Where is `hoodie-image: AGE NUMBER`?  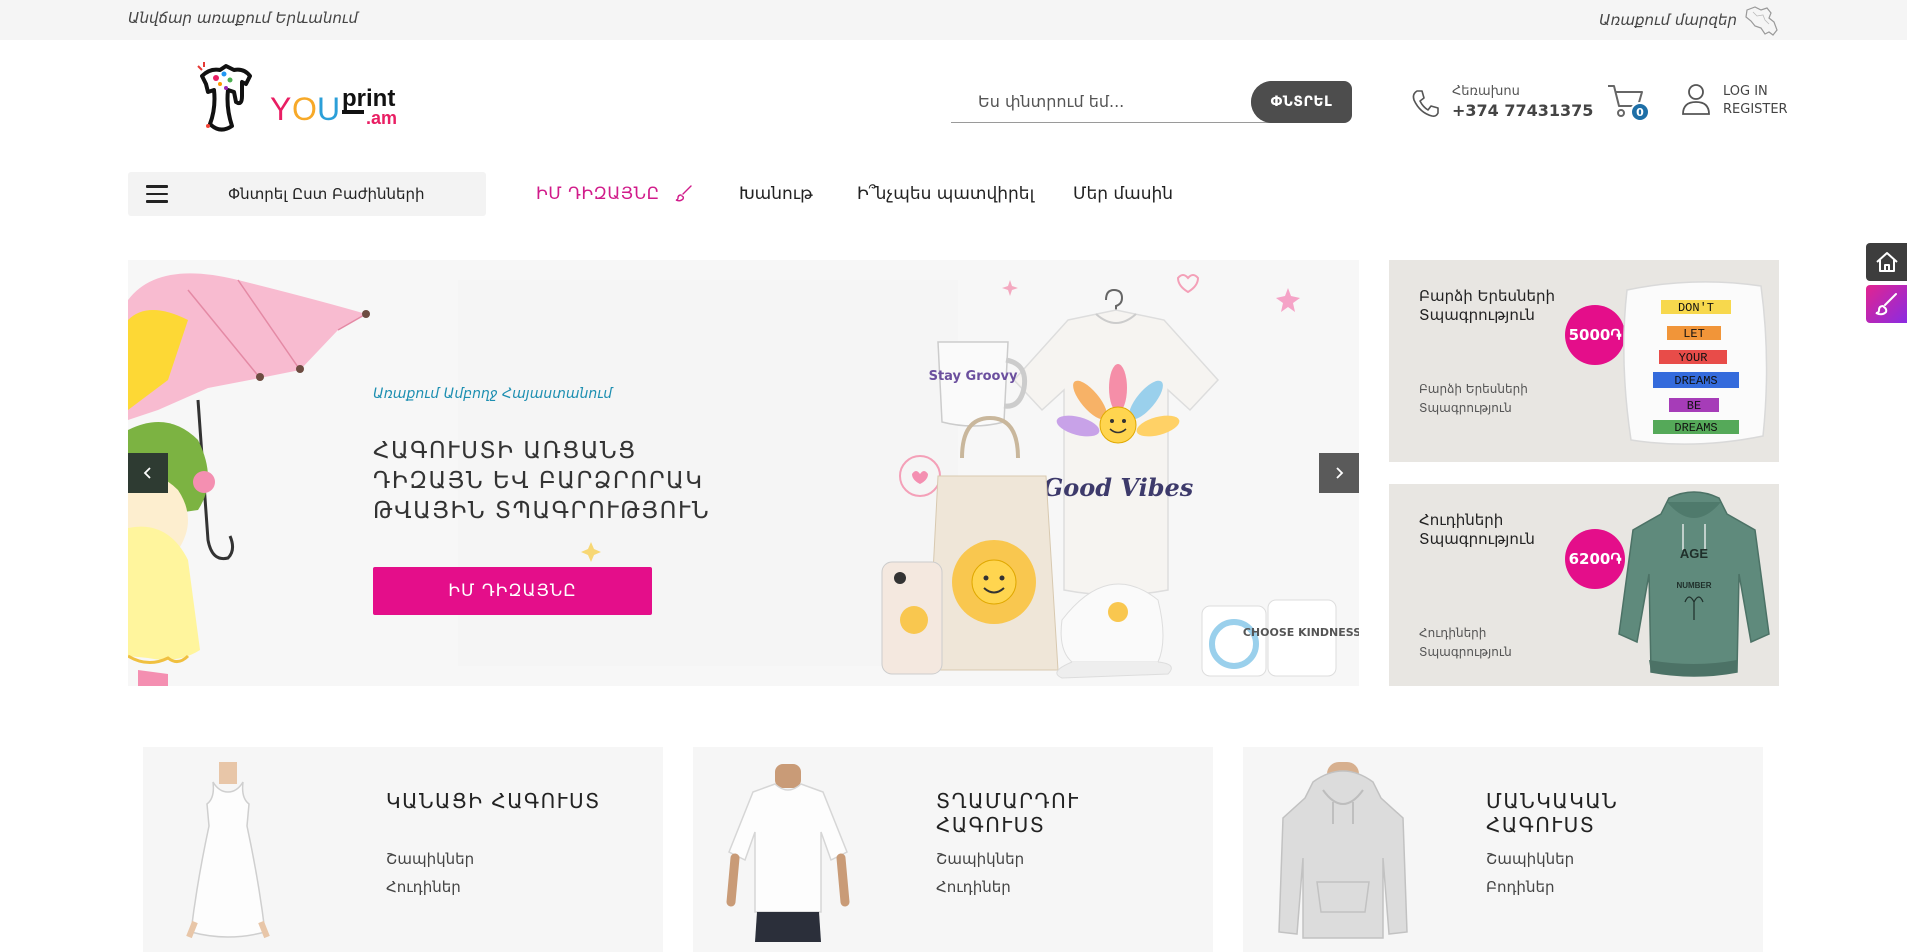
hoodie-image: AGE NUMBER is located at coordinates (1694, 584).